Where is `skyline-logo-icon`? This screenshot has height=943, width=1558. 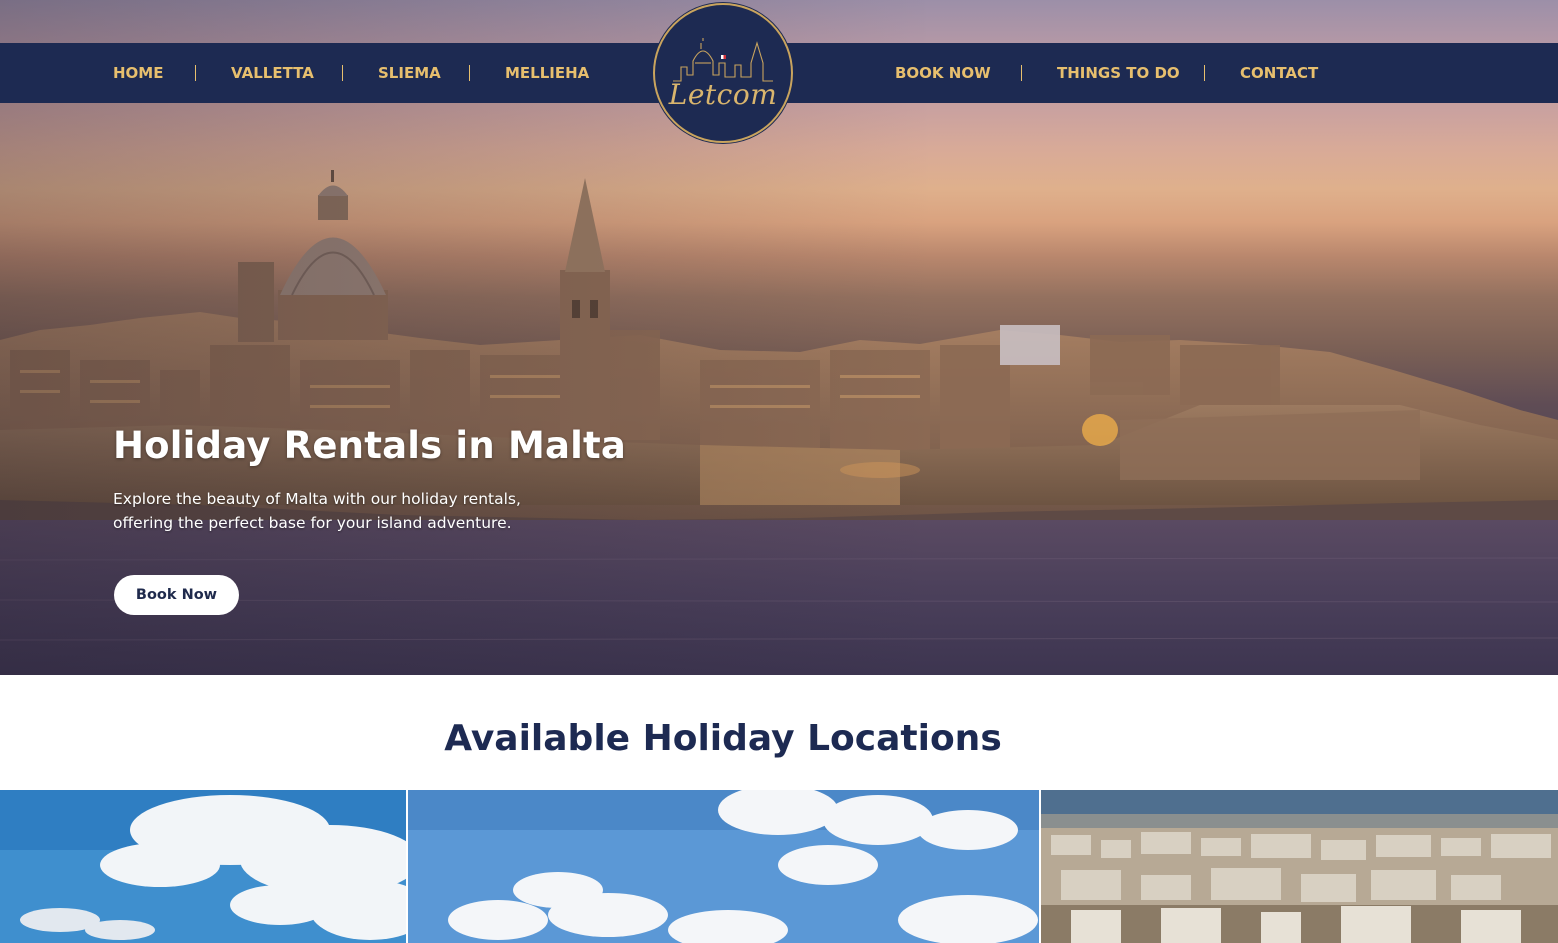
skyline-logo-icon is located at coordinates (723, 60).